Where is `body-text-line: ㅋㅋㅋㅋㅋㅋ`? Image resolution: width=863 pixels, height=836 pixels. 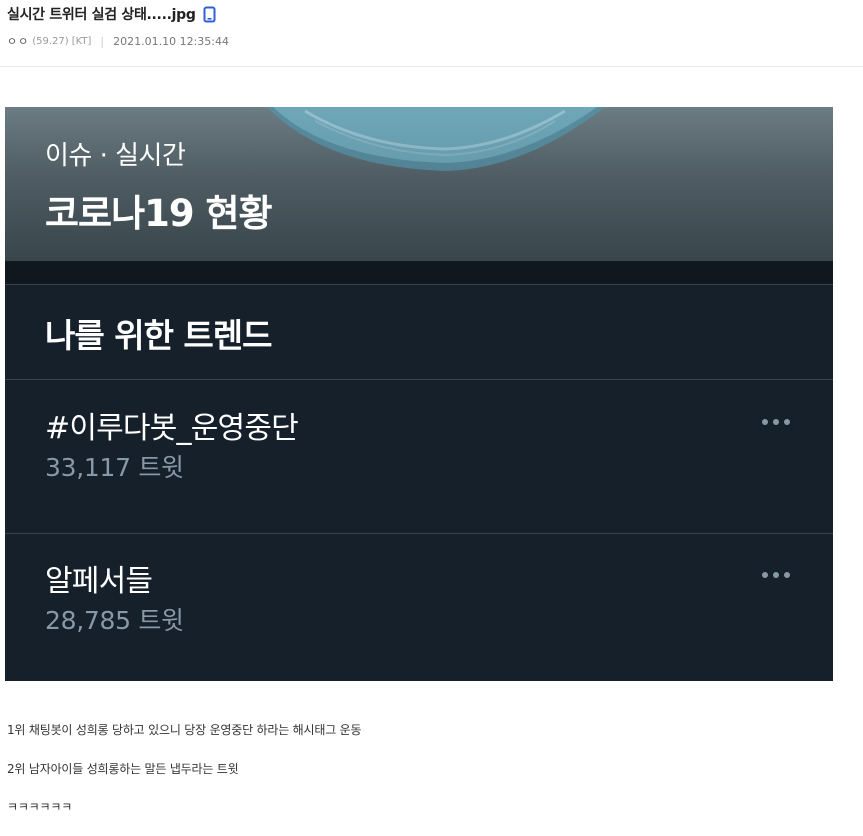 body-text-line: ㅋㅋㅋㅋㅋㅋ is located at coordinates (40, 807).